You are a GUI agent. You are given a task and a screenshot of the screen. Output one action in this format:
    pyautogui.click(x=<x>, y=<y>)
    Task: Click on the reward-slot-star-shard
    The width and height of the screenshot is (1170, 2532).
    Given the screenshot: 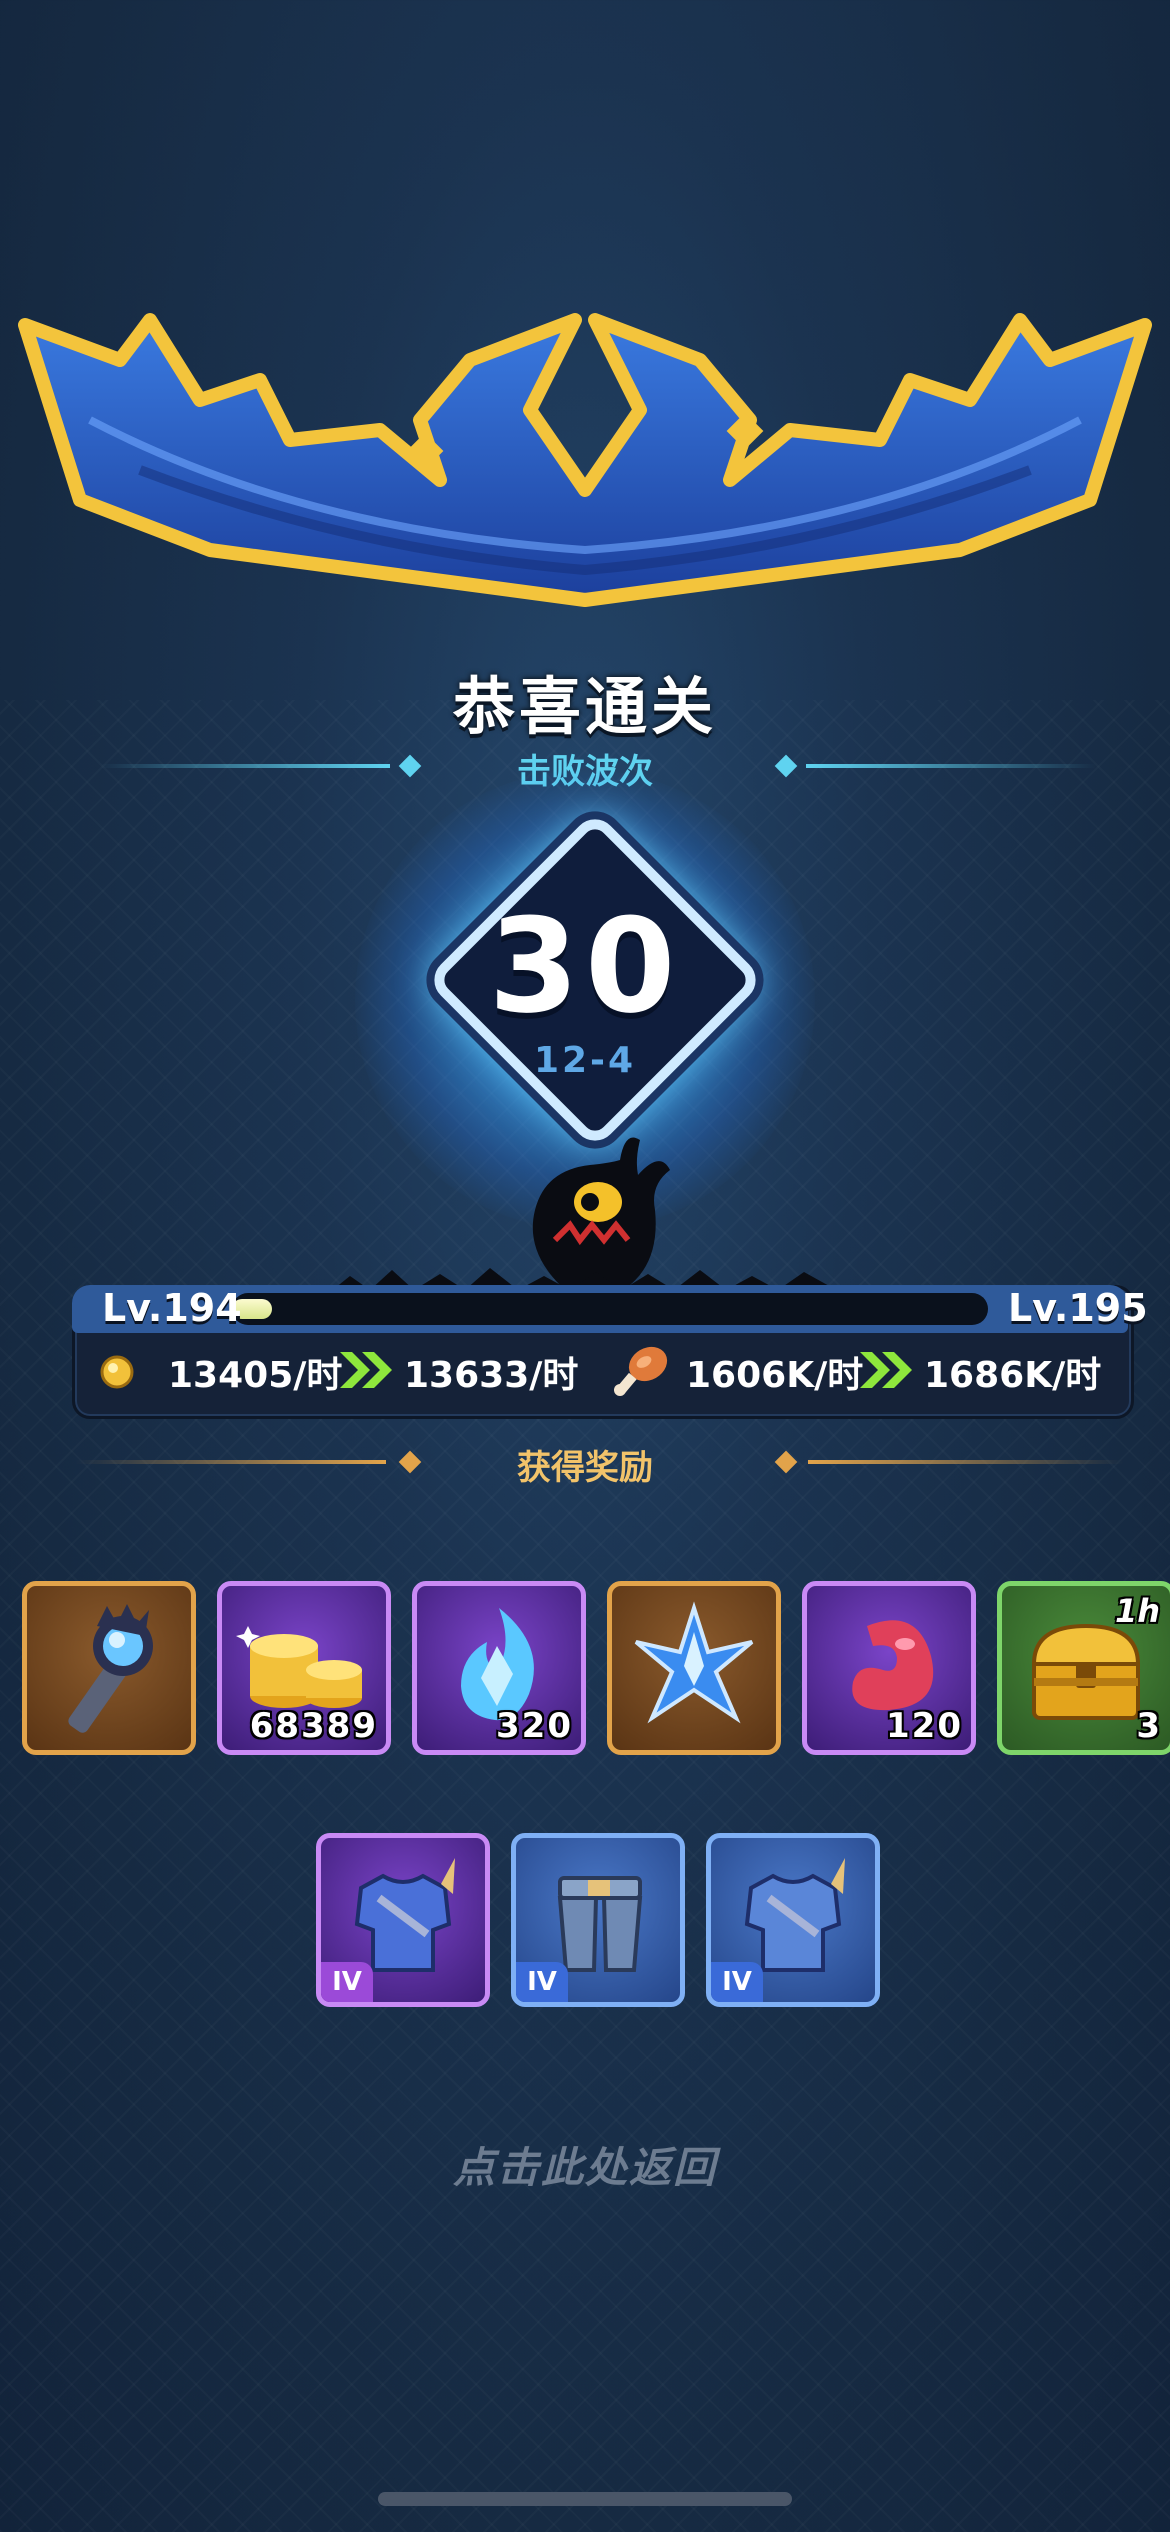 What is the action you would take?
    pyautogui.click(x=694, y=1668)
    